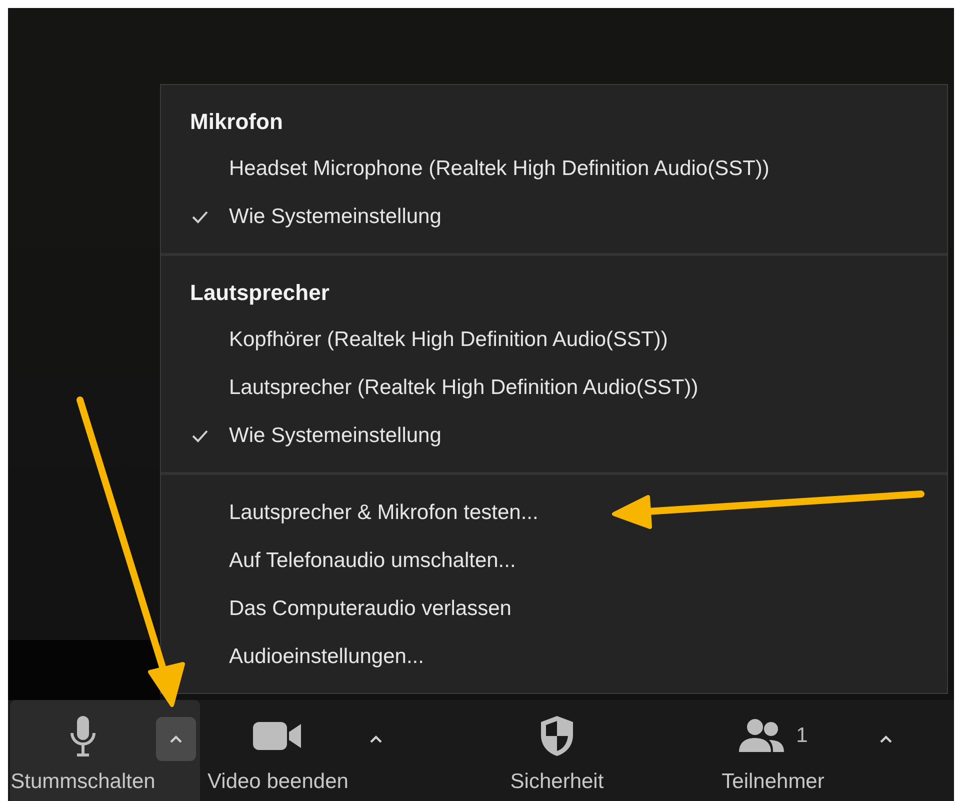 This screenshot has width=964, height=801. What do you see at coordinates (802, 736) in the screenshot?
I see `participant-count: 1` at bounding box center [802, 736].